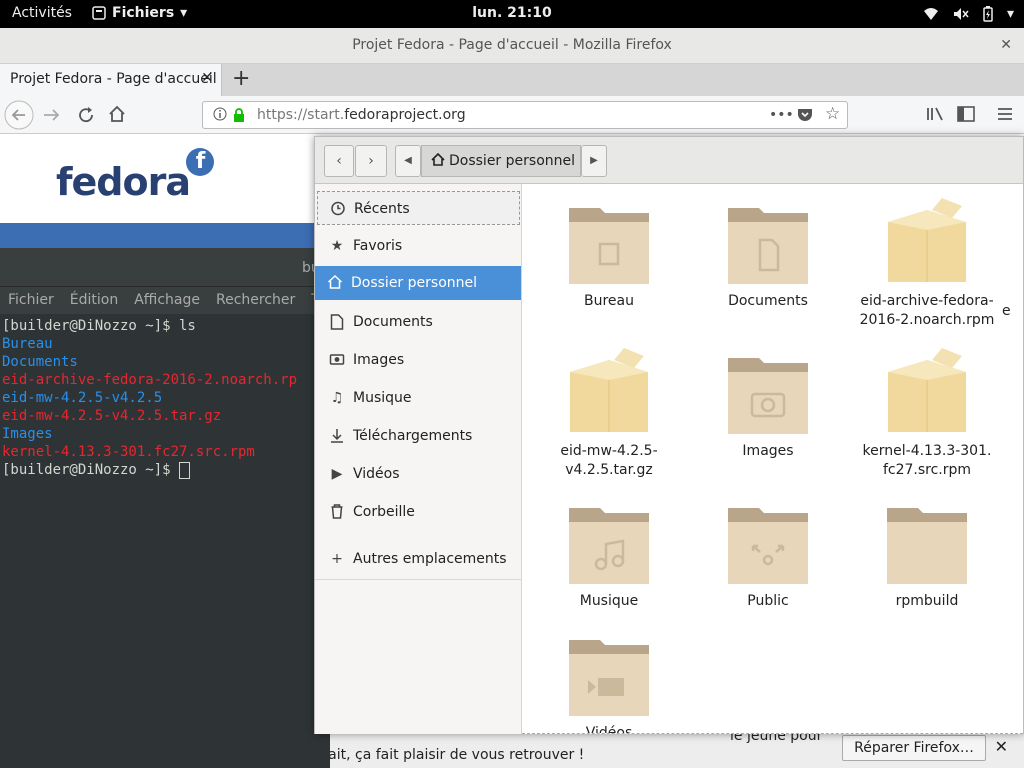  I want to click on path-bar-label: Dossier personnel, so click(512, 161).